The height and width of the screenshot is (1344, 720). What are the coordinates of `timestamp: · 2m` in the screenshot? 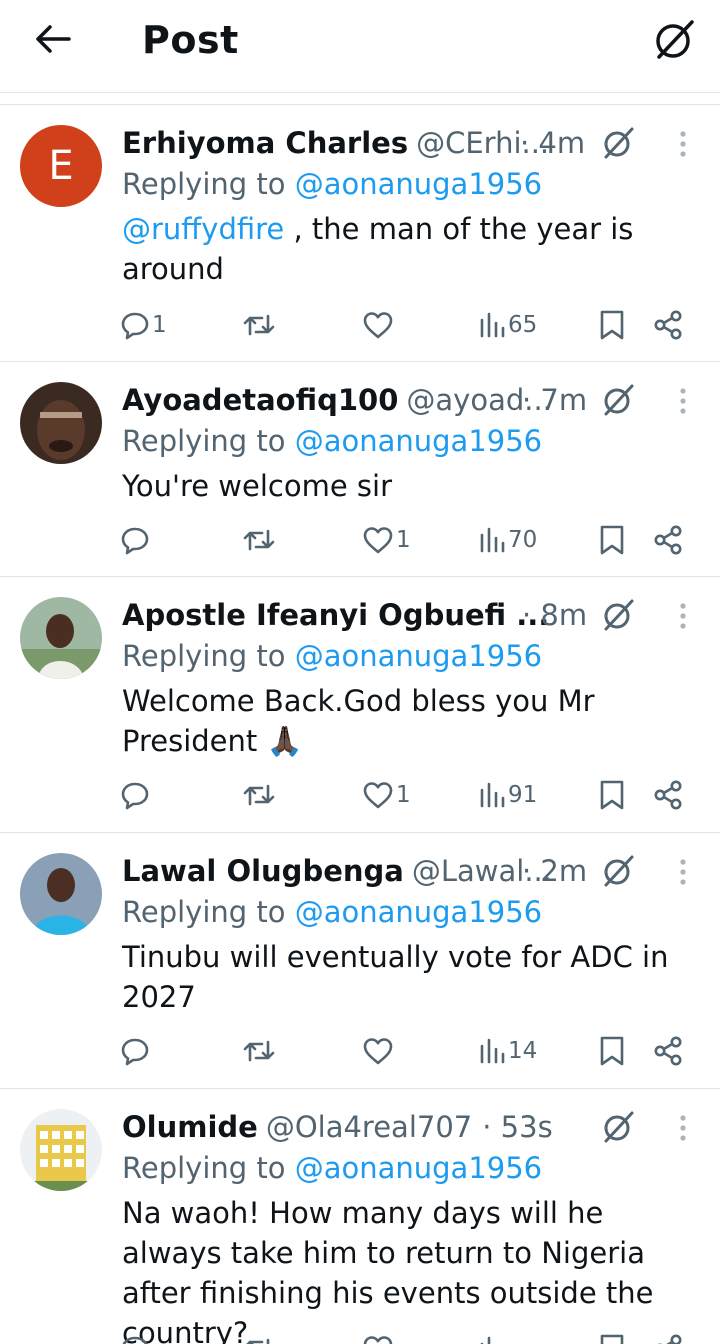 It's located at (554, 871).